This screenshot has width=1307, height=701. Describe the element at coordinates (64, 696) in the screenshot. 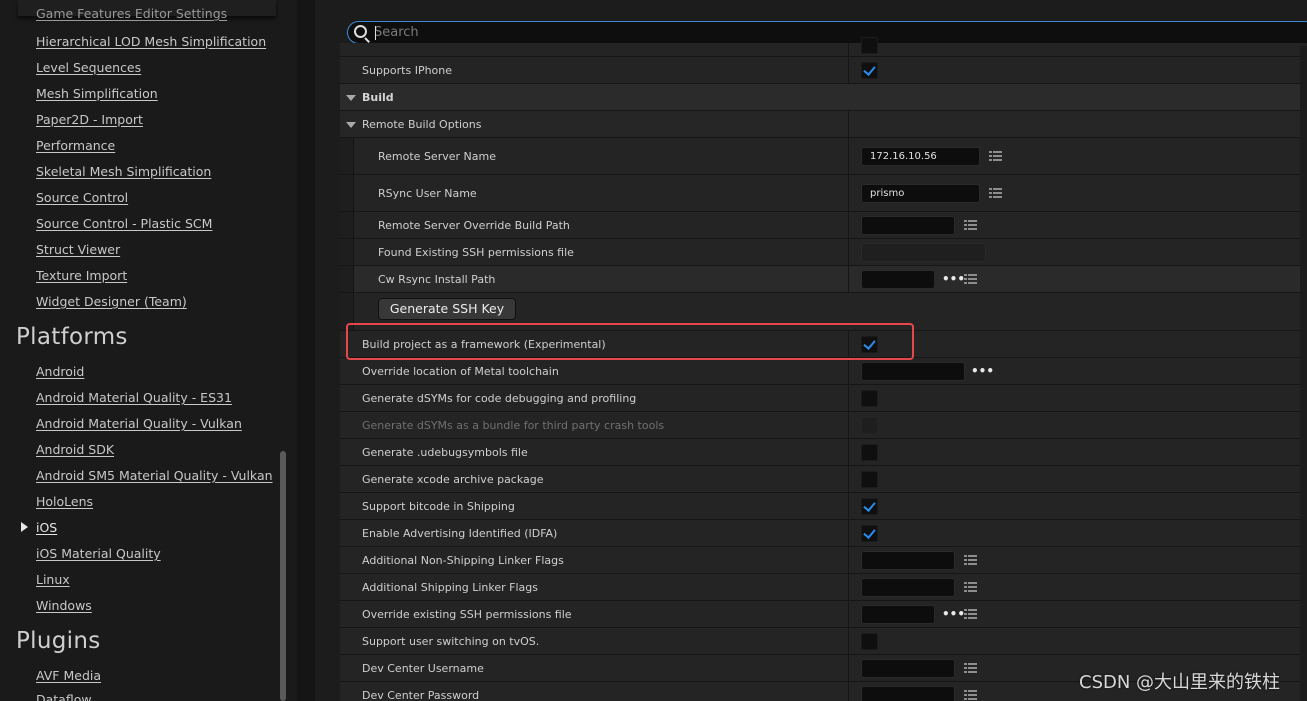

I see `sidebar-item-dataflow: Dataflow` at that location.